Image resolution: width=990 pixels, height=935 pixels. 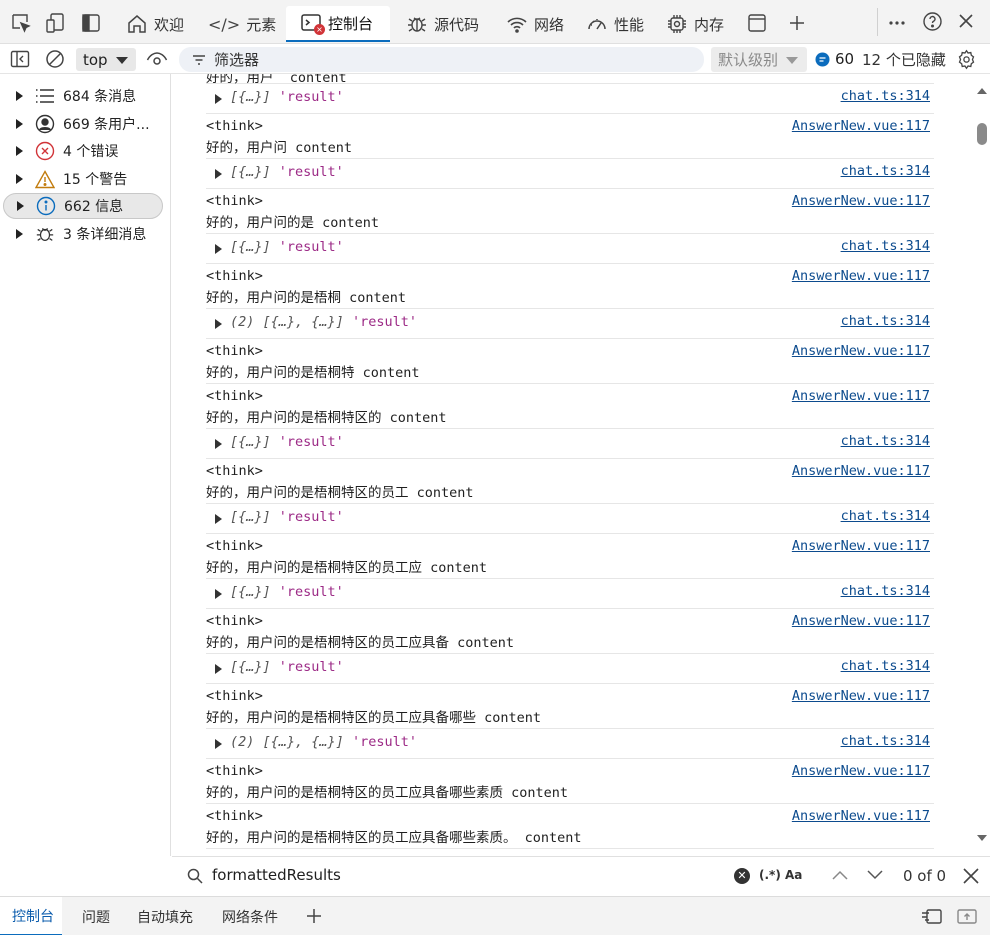 I want to click on filter-input: 筛选器, so click(x=441, y=59).